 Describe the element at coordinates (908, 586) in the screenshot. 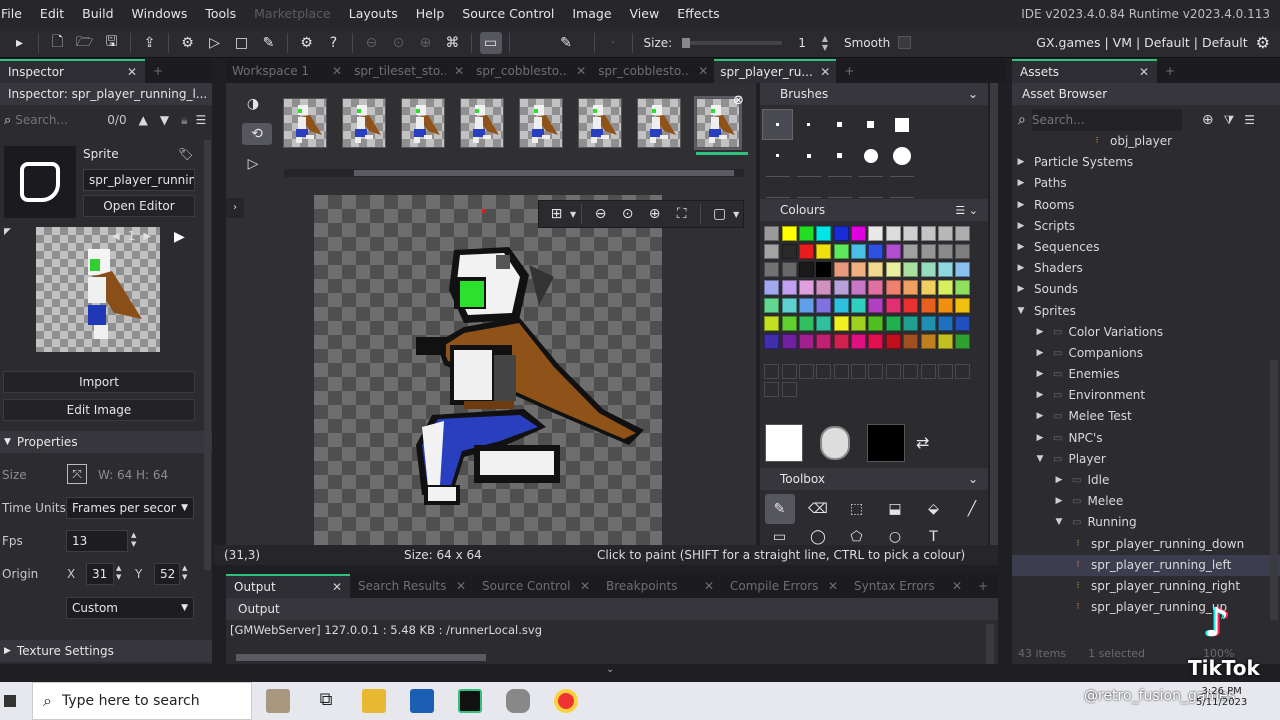

I see `output-tab: Syntax Errors ✕` at that location.